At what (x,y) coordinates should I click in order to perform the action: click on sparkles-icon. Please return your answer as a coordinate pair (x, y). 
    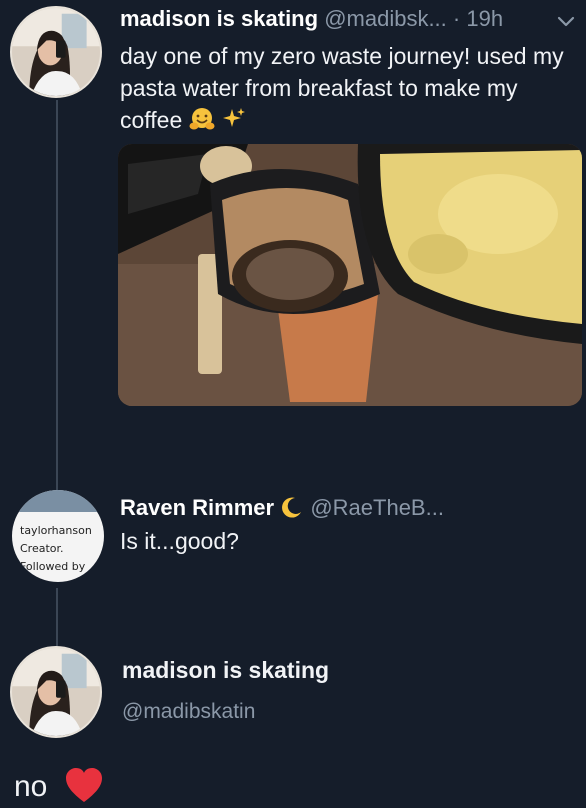
    Looking at the image, I should click on (234, 117).